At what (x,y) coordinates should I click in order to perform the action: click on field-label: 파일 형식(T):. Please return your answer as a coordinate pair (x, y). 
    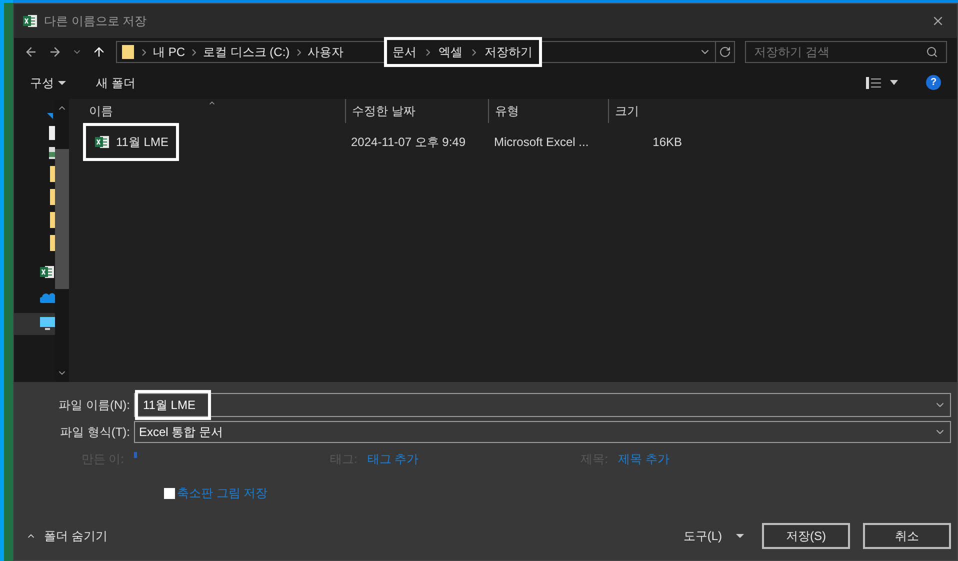
    Looking at the image, I should click on (95, 432).